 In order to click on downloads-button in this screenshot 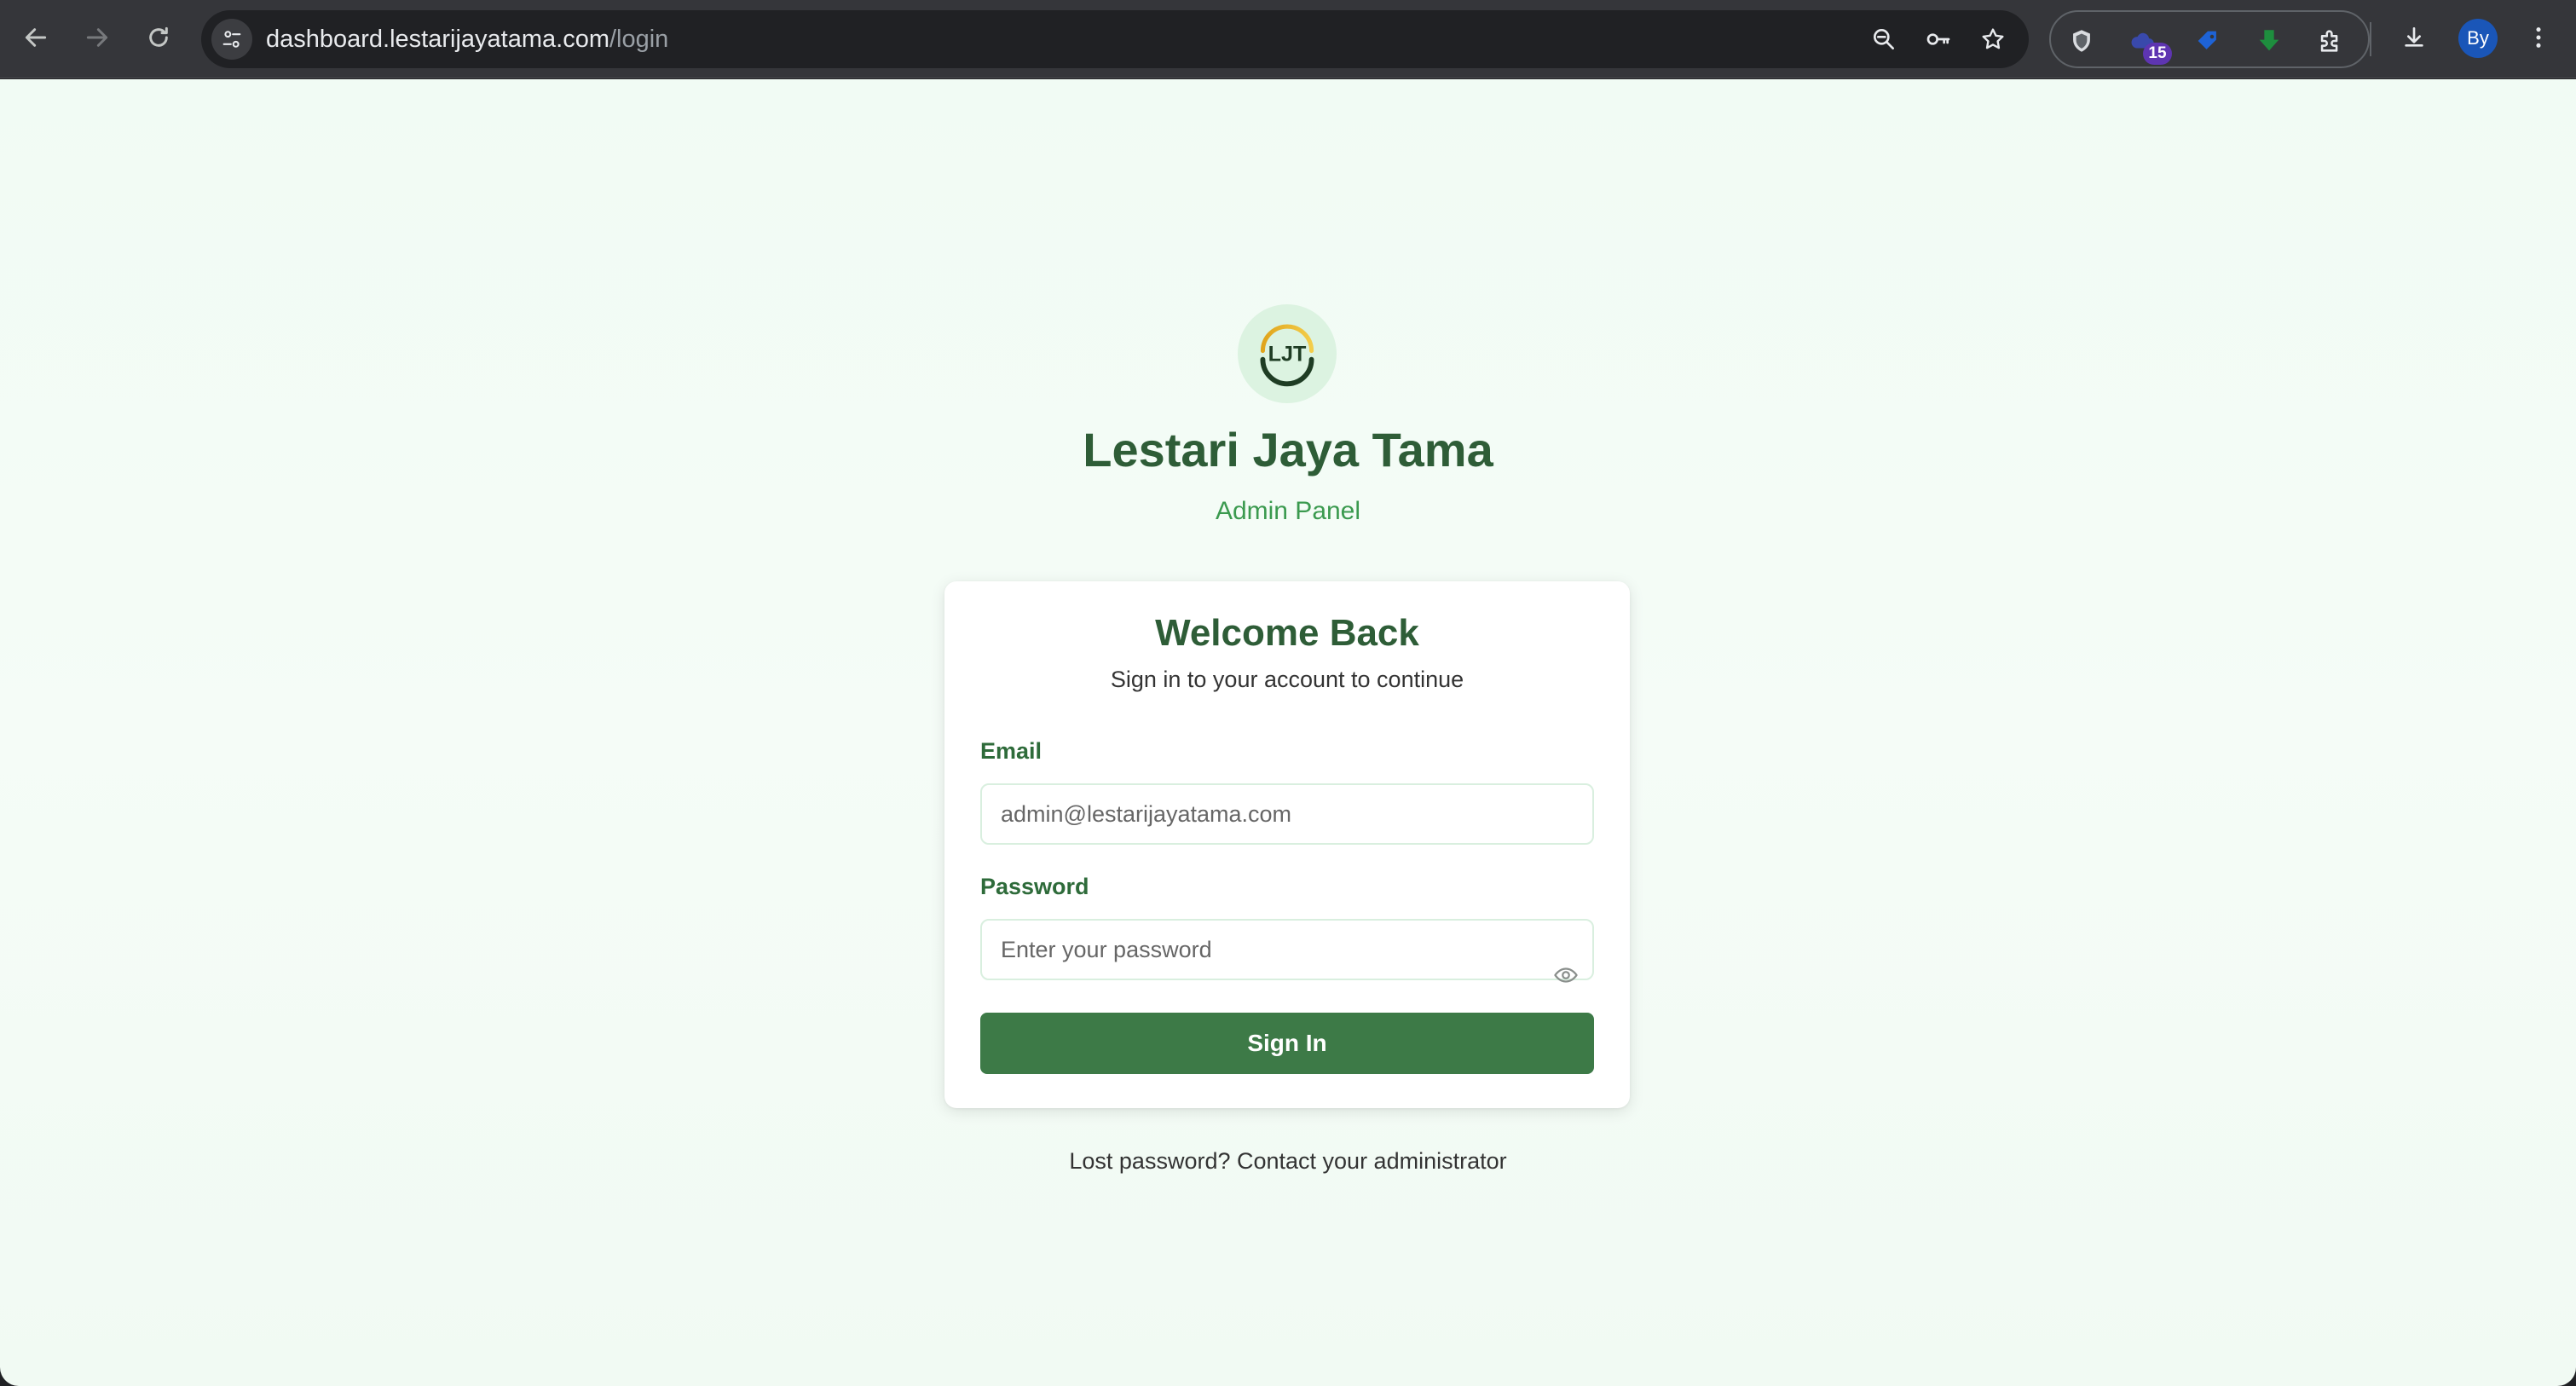, I will do `click(2414, 37)`.